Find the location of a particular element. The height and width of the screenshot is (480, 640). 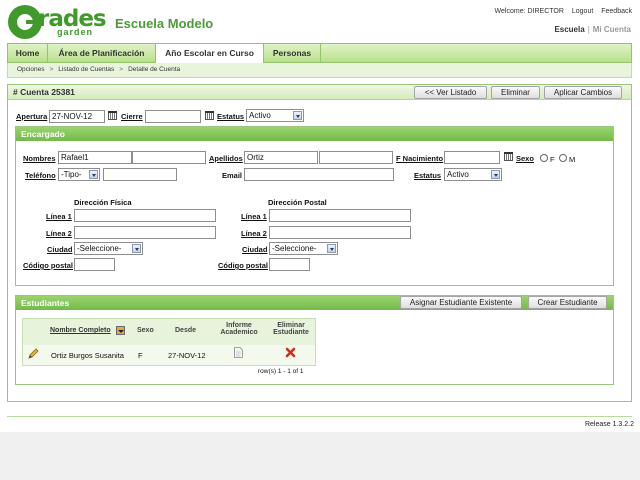

nombre-input: Rafael1 is located at coordinates (95, 157).